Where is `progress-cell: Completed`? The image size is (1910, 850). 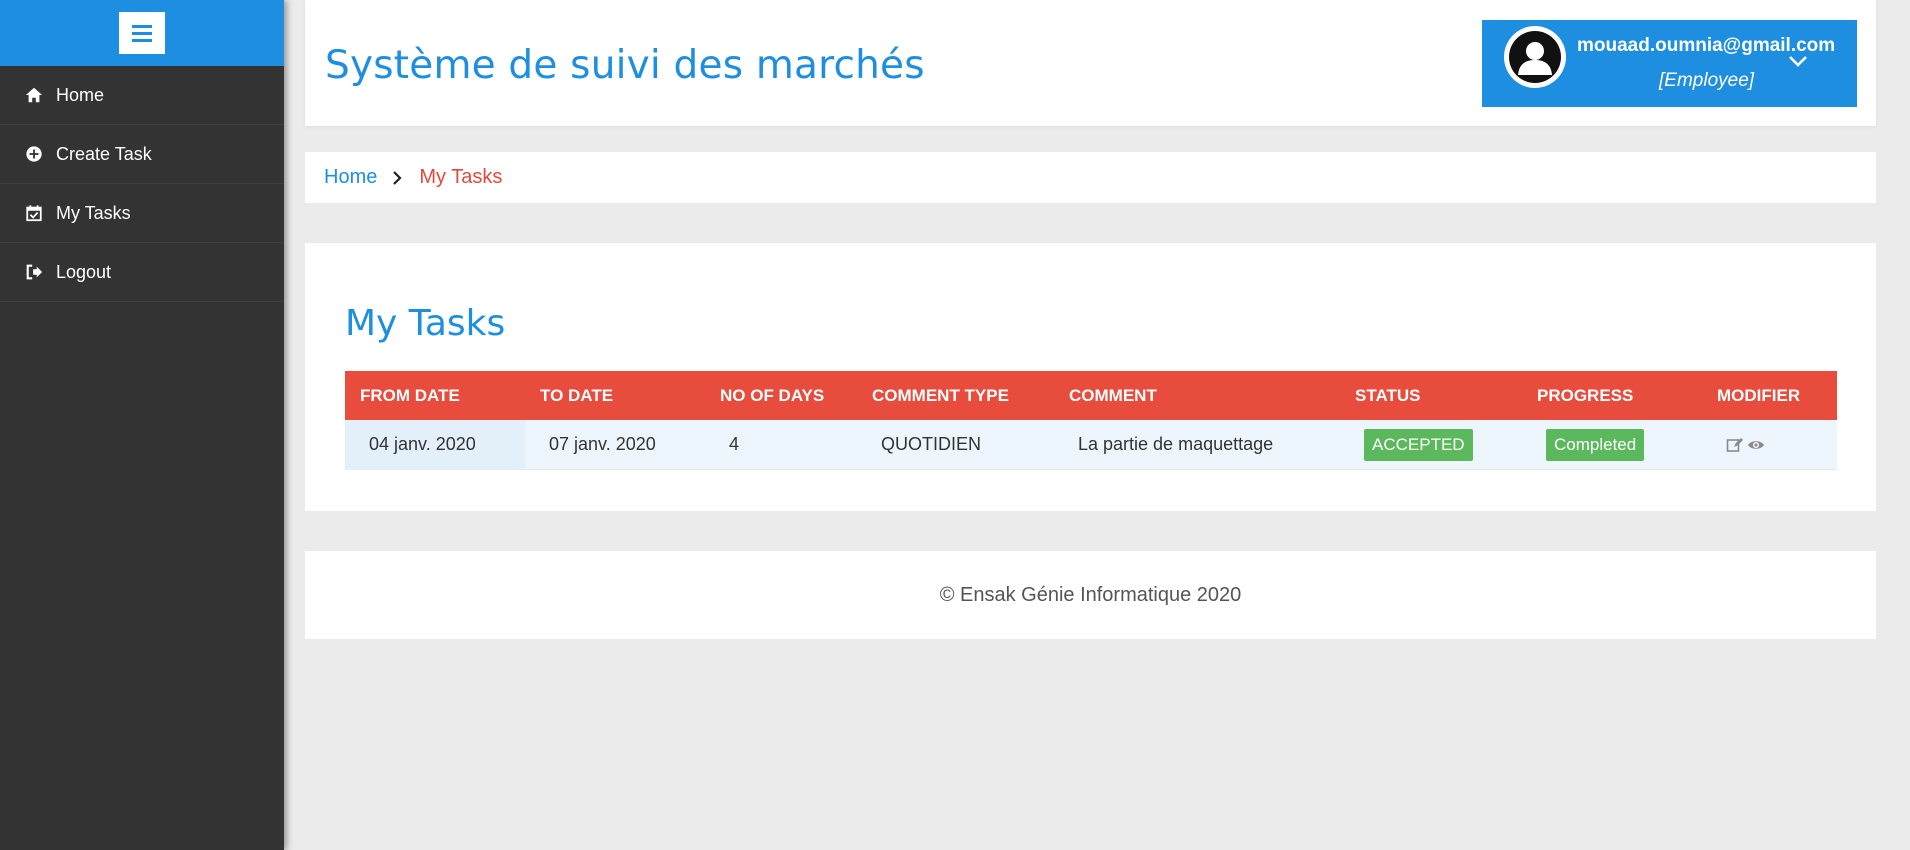 progress-cell: Completed is located at coordinates (1612, 445).